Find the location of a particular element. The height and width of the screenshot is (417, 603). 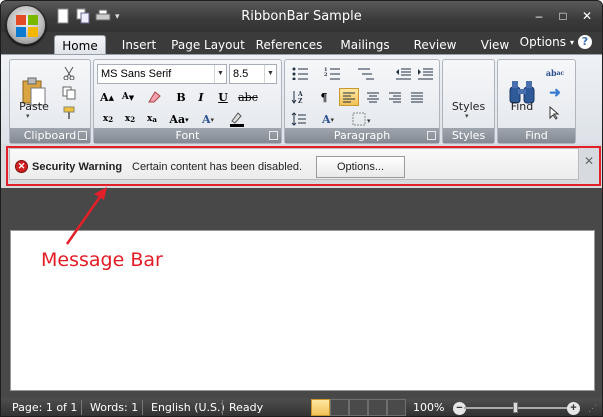

maximize-icon: □ is located at coordinates (563, 16).